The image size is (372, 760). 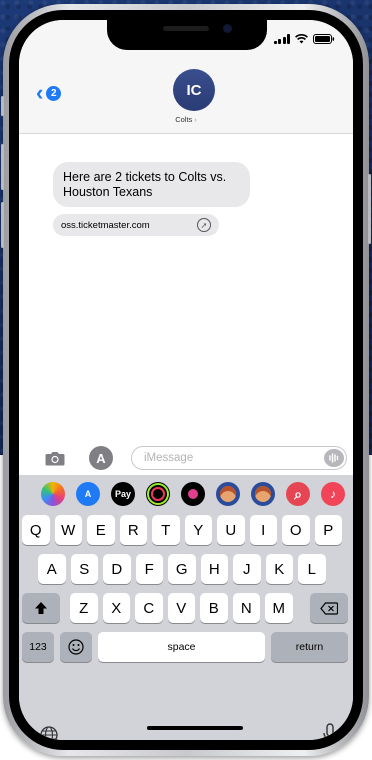 I want to click on link-domain: oss.ticketmaster.com, so click(x=105, y=225).